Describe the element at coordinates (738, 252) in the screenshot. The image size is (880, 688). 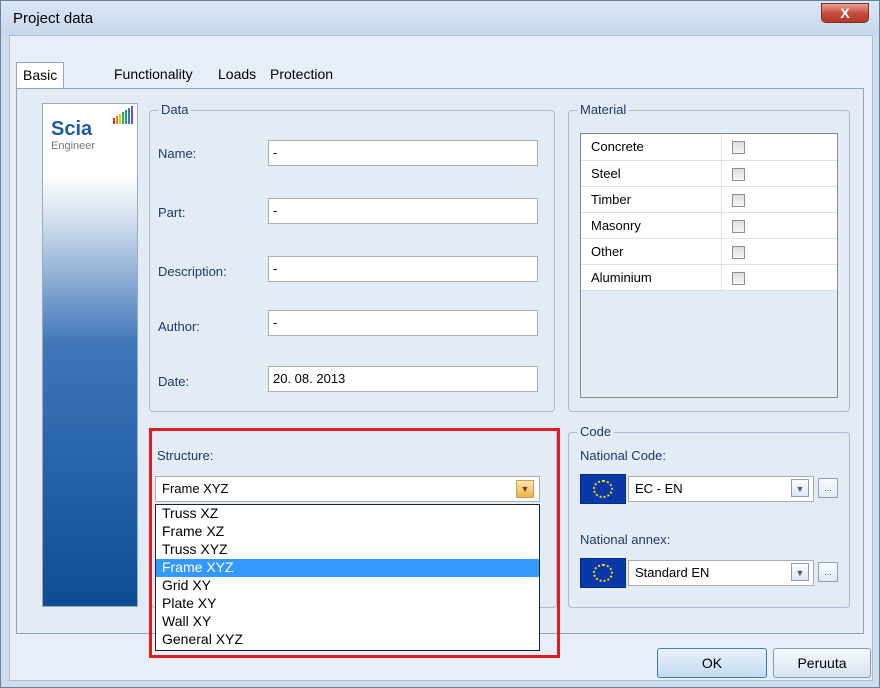
I see `other-checkbox` at that location.